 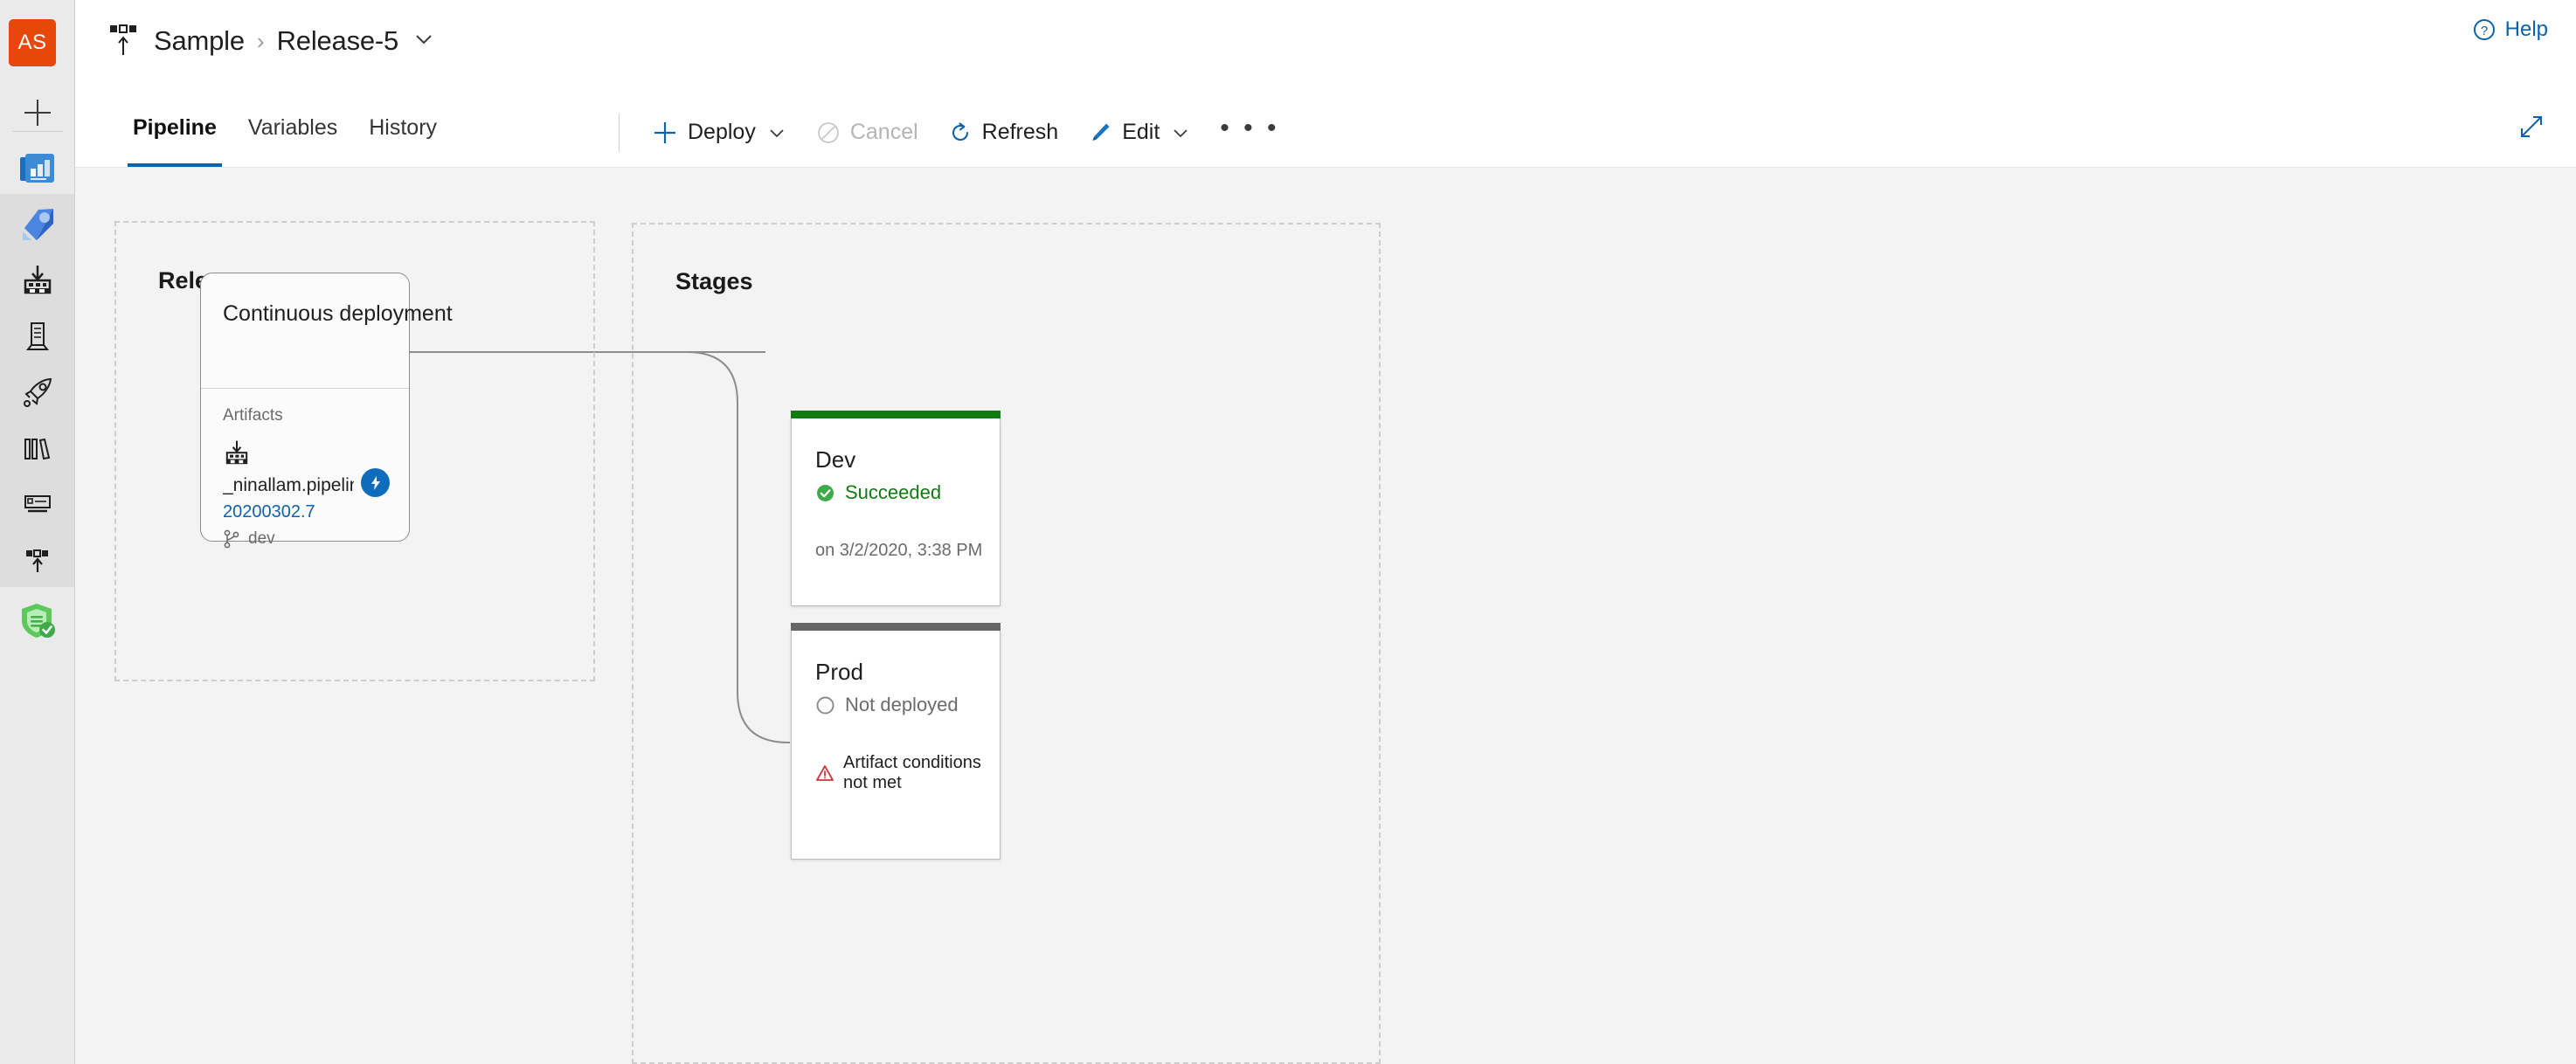 I want to click on help-button: ? Help, so click(x=2510, y=29).